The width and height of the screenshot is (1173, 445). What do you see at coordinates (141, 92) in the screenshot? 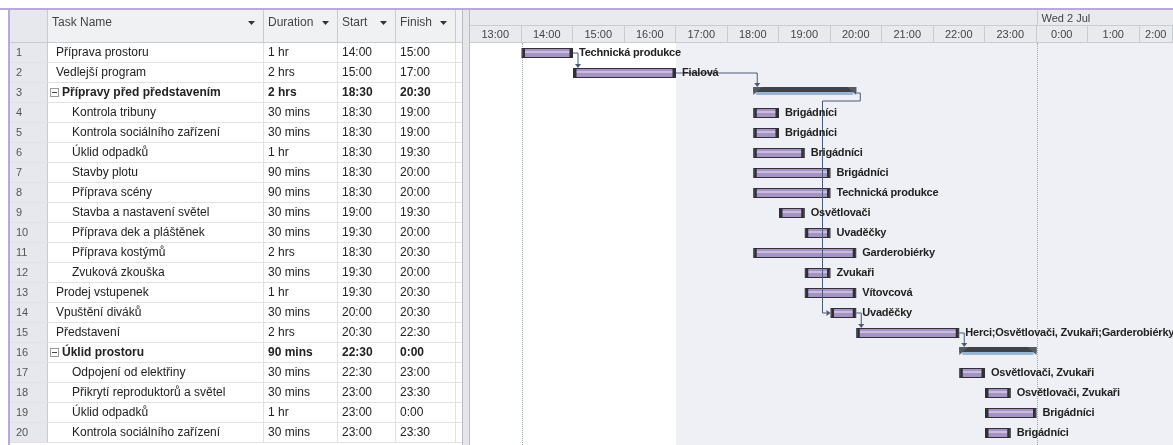
I see `task-name: Přípravy před představením` at bounding box center [141, 92].